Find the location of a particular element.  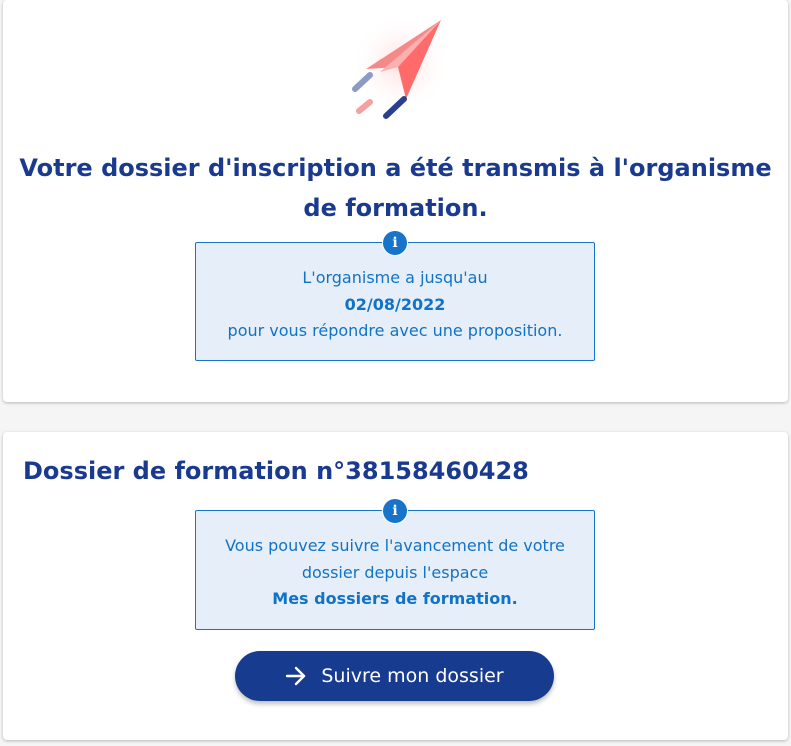

deadline-date: 02/08/2022 is located at coordinates (395, 304).